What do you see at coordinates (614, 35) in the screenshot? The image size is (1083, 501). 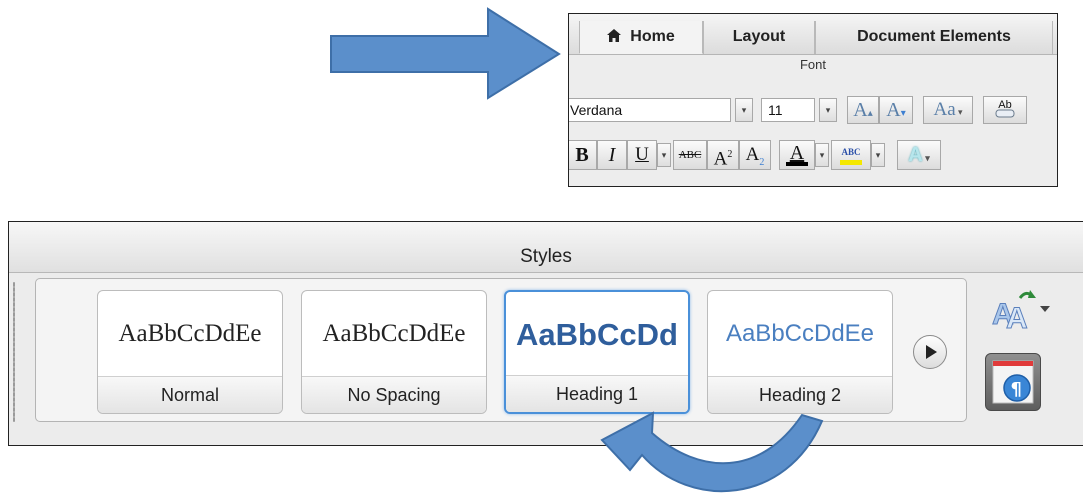 I see `home-icon` at bounding box center [614, 35].